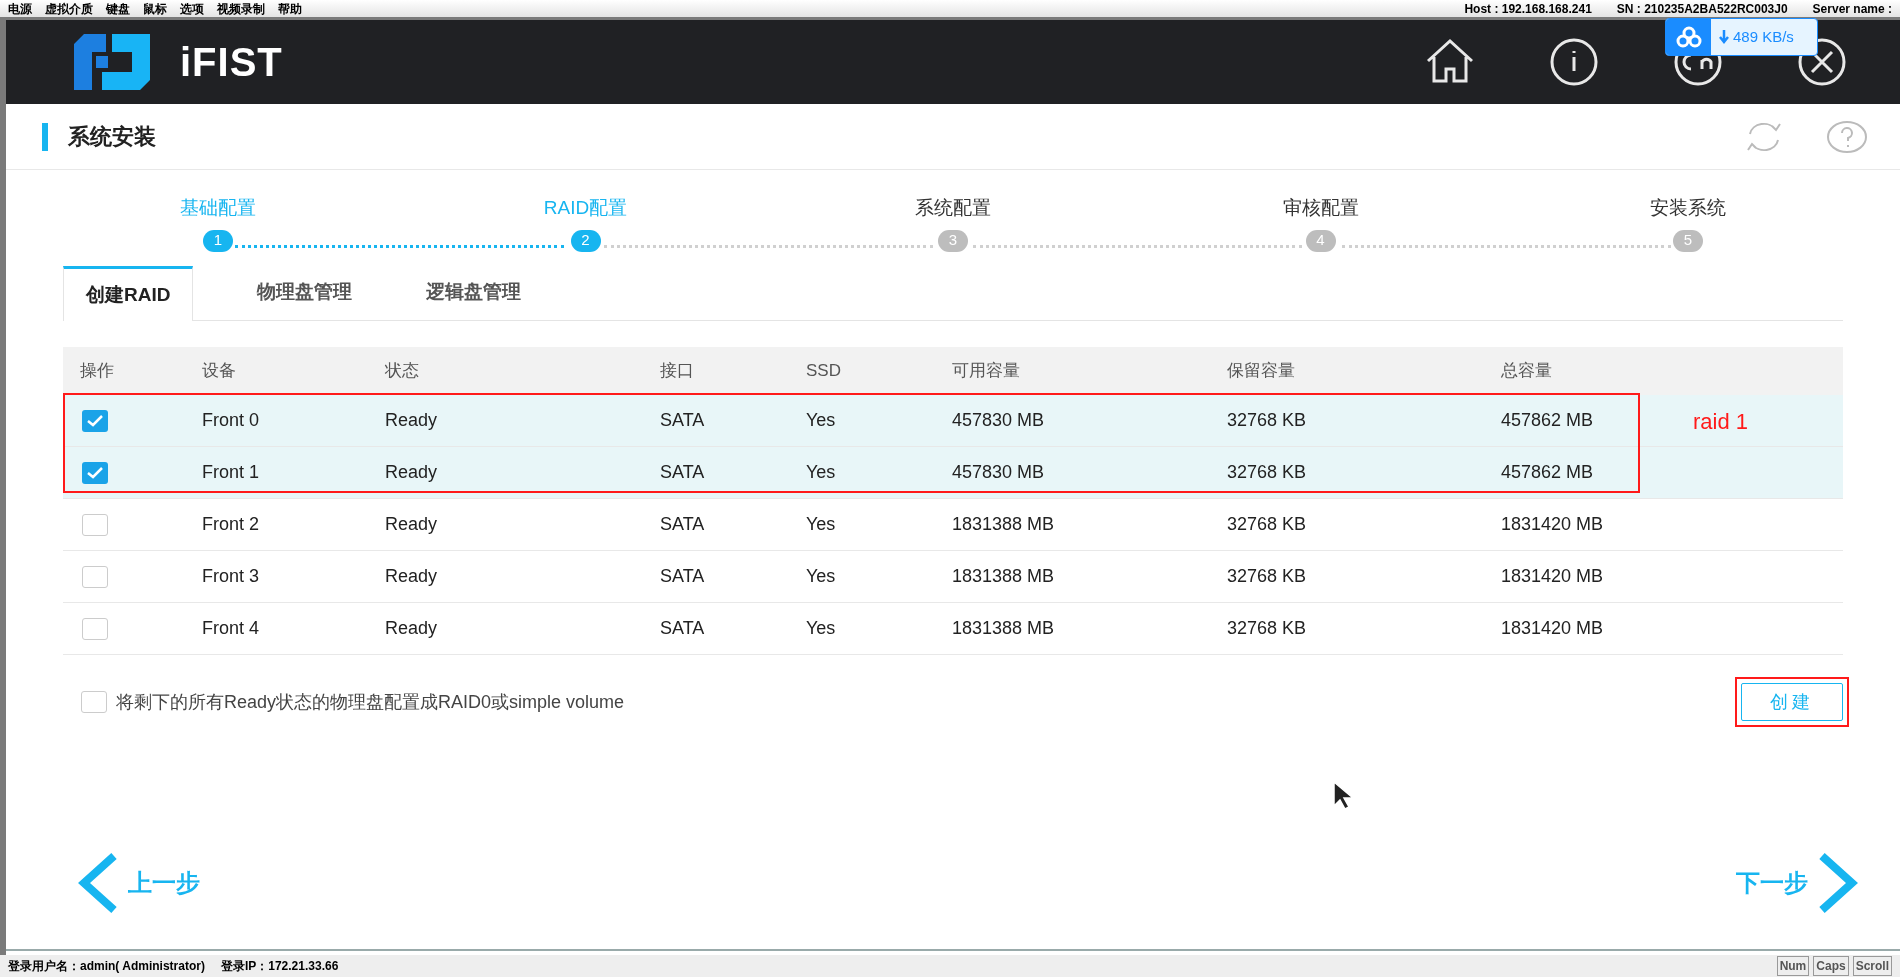 The height and width of the screenshot is (977, 1900). What do you see at coordinates (402, 371) in the screenshot?
I see `column-header: 状态` at bounding box center [402, 371].